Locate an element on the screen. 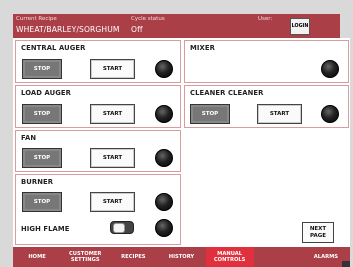 The width and height of the screenshot is (353, 267). tab-blank is located at coordinates (278, 257).